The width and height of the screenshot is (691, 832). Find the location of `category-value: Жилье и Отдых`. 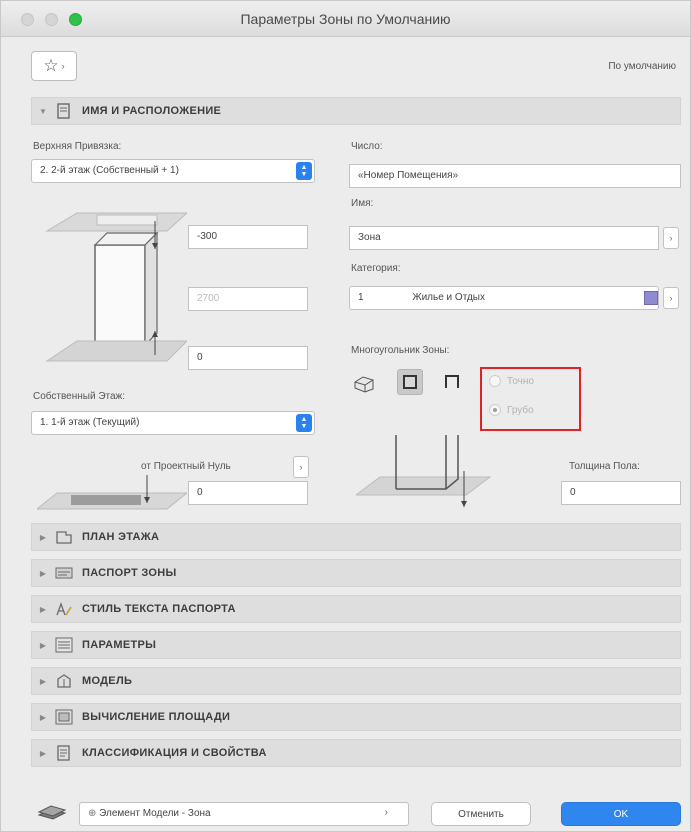

category-value: Жилье и Отдых is located at coordinates (448, 297).